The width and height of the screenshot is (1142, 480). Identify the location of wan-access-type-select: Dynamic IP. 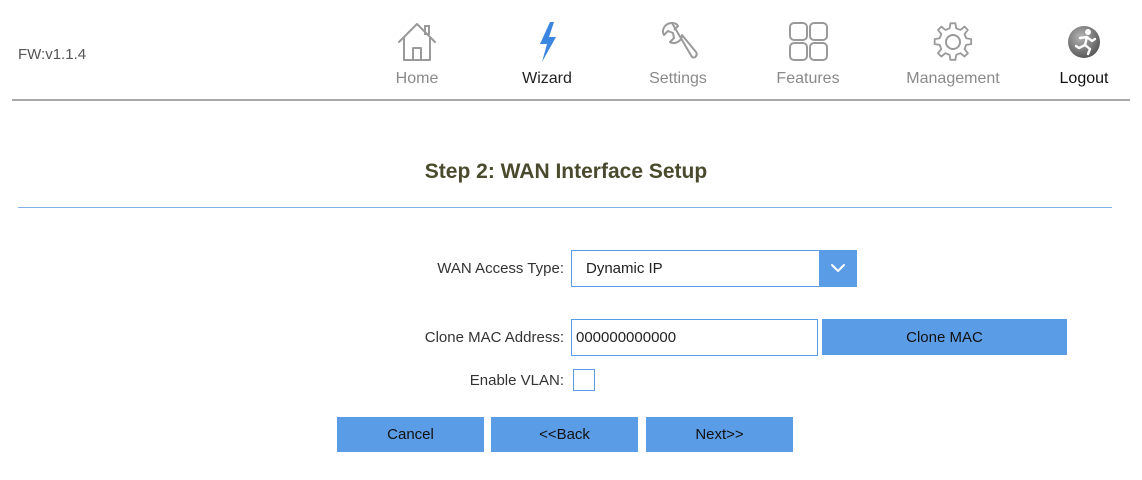
(714, 268).